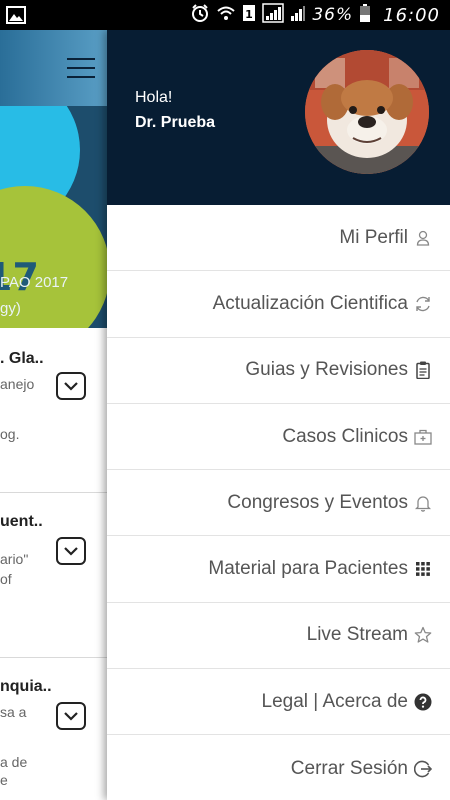 This screenshot has height=800, width=450. I want to click on list-item: nquia.. sa a a de e, so click(54, 729).